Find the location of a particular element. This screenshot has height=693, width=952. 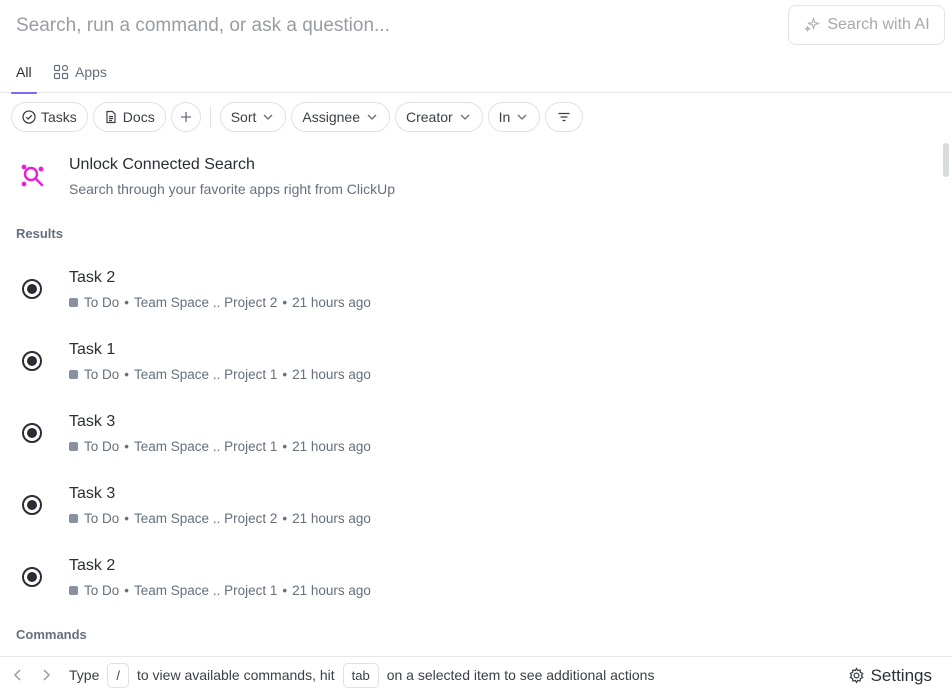

filter-lines-icon is located at coordinates (564, 116).